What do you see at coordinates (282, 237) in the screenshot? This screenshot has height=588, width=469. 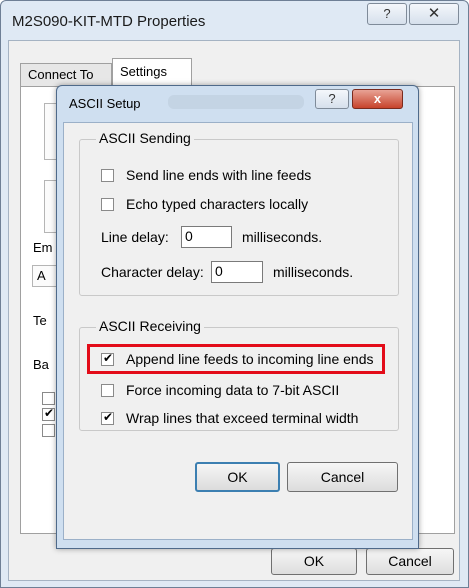 I see `line-delay-unit: milliseconds.` at bounding box center [282, 237].